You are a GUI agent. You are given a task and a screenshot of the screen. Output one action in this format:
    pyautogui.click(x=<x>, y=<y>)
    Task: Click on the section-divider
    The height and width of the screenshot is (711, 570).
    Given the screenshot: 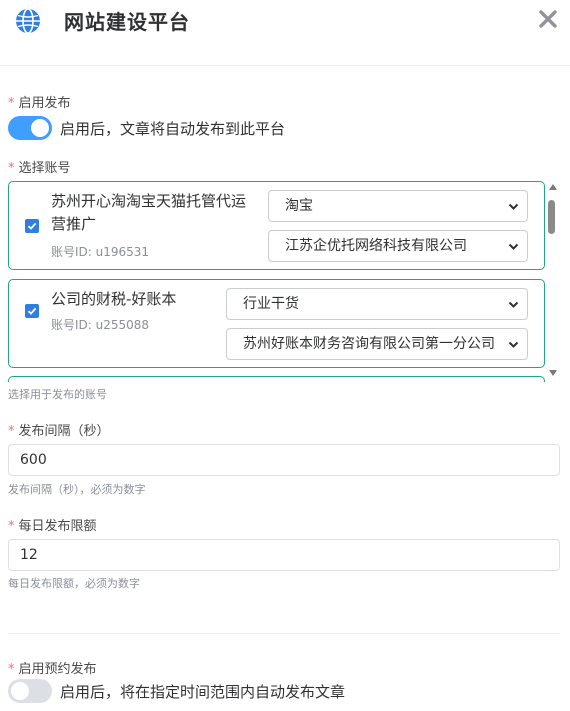 What is the action you would take?
    pyautogui.click(x=284, y=633)
    